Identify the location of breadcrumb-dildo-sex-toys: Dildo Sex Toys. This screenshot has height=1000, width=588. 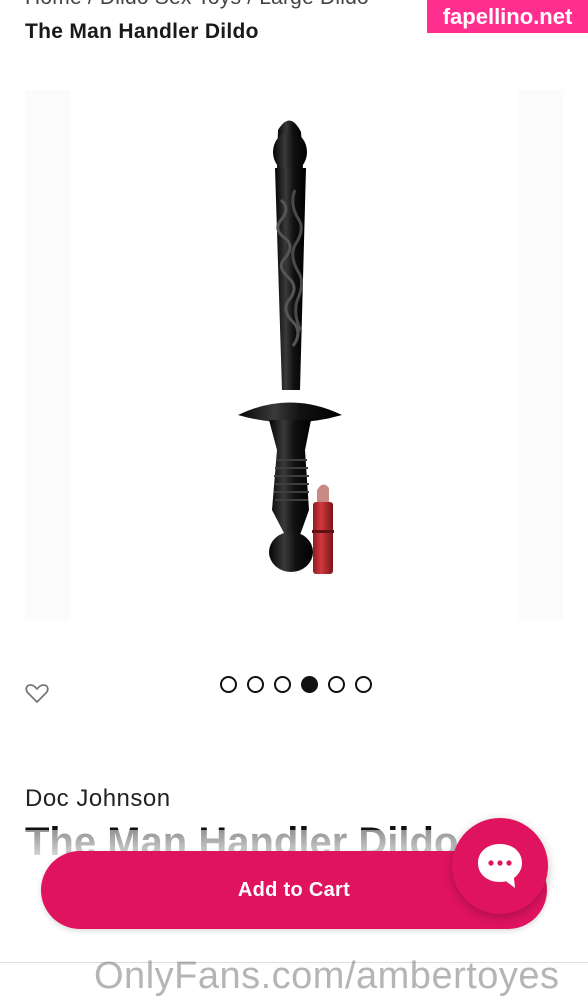
(170, 4).